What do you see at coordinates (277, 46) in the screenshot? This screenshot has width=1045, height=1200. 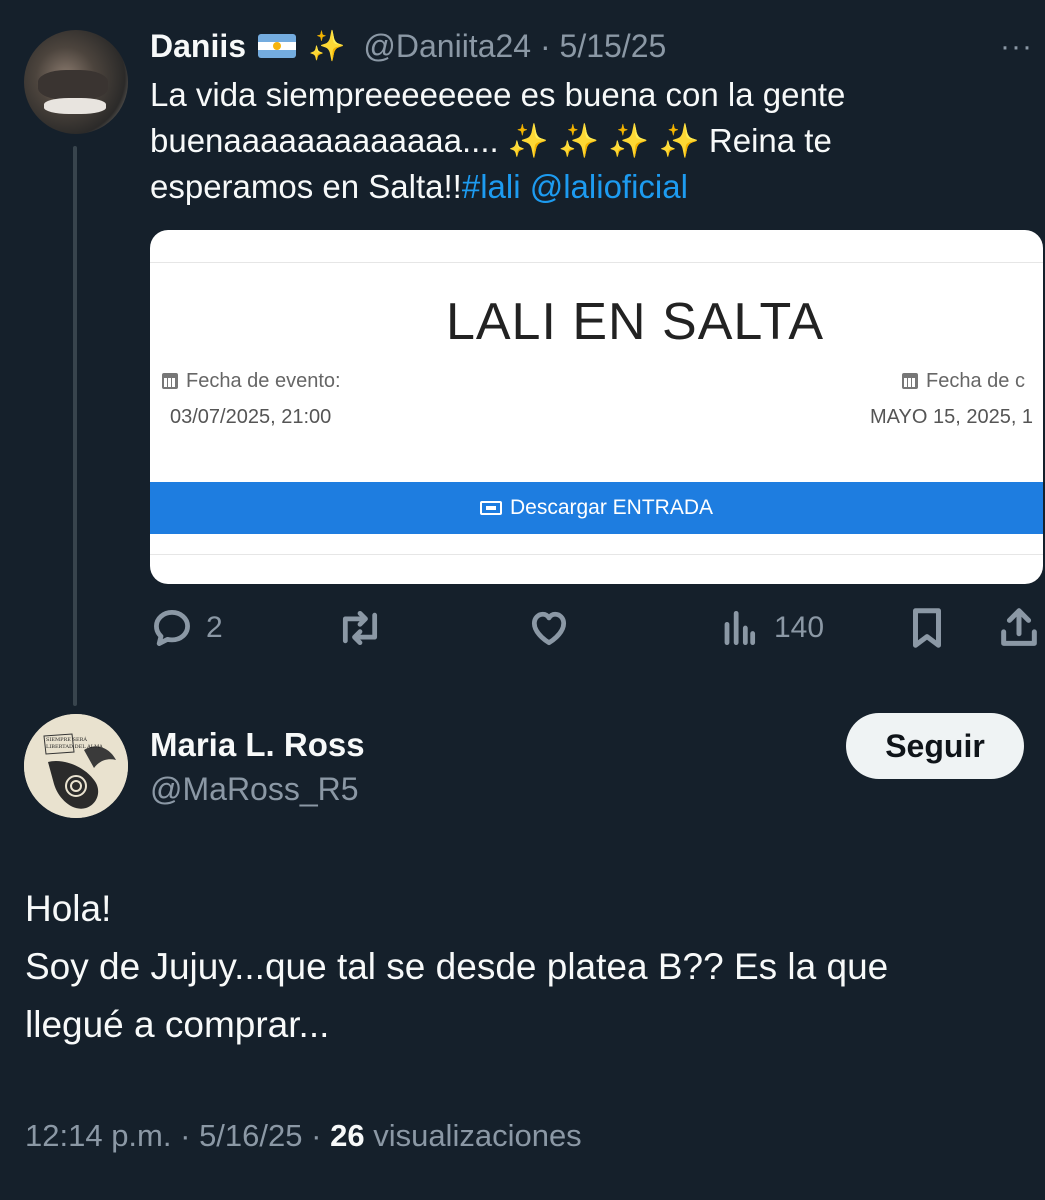 I see `argentina-flag-icon` at bounding box center [277, 46].